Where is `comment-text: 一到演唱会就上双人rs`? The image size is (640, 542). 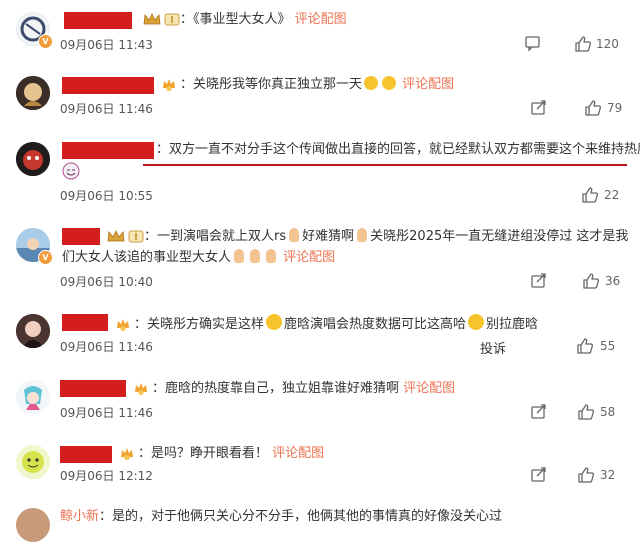
comment-text: 一到演唱会就上双人rs is located at coordinates (222, 236).